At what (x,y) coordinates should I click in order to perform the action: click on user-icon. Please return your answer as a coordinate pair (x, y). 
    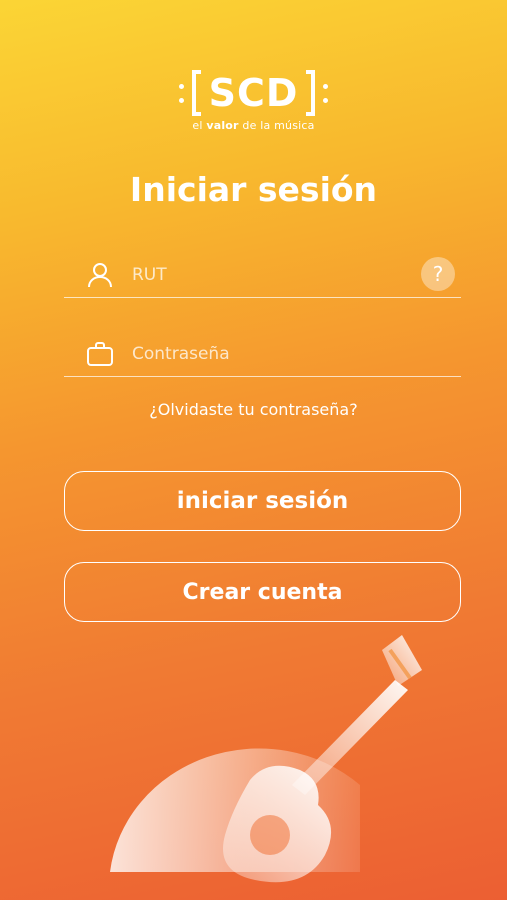
    Looking at the image, I should click on (100, 275).